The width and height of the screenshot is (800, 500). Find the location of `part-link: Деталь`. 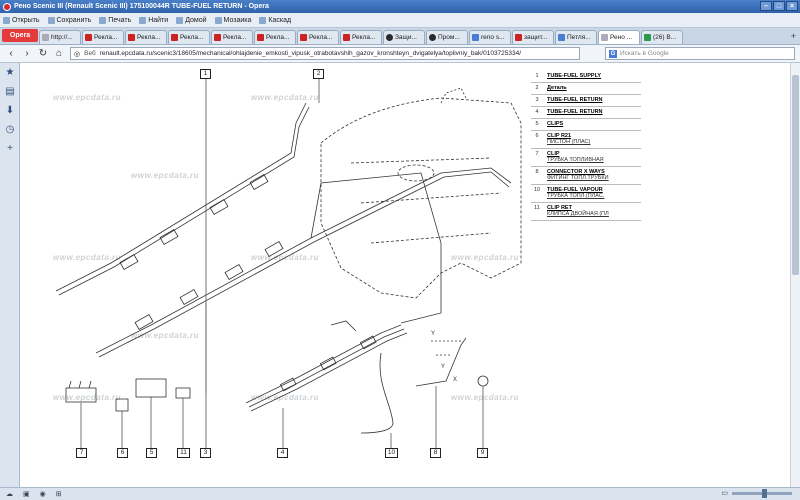

part-link: Деталь is located at coordinates (557, 88).